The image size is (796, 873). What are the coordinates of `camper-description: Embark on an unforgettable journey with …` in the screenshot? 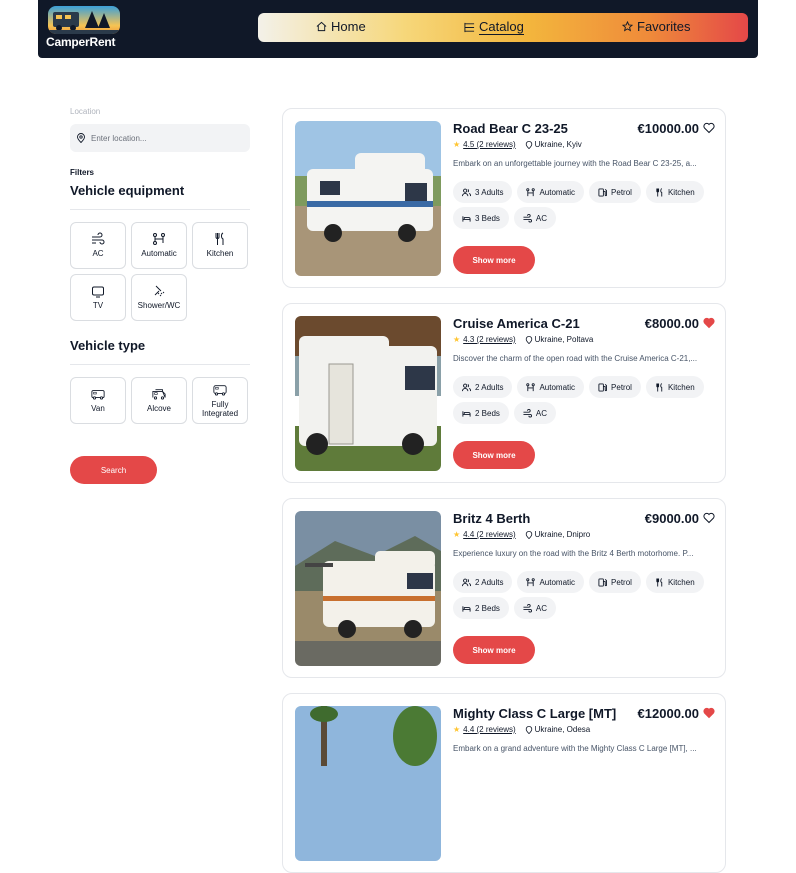 It's located at (575, 163).